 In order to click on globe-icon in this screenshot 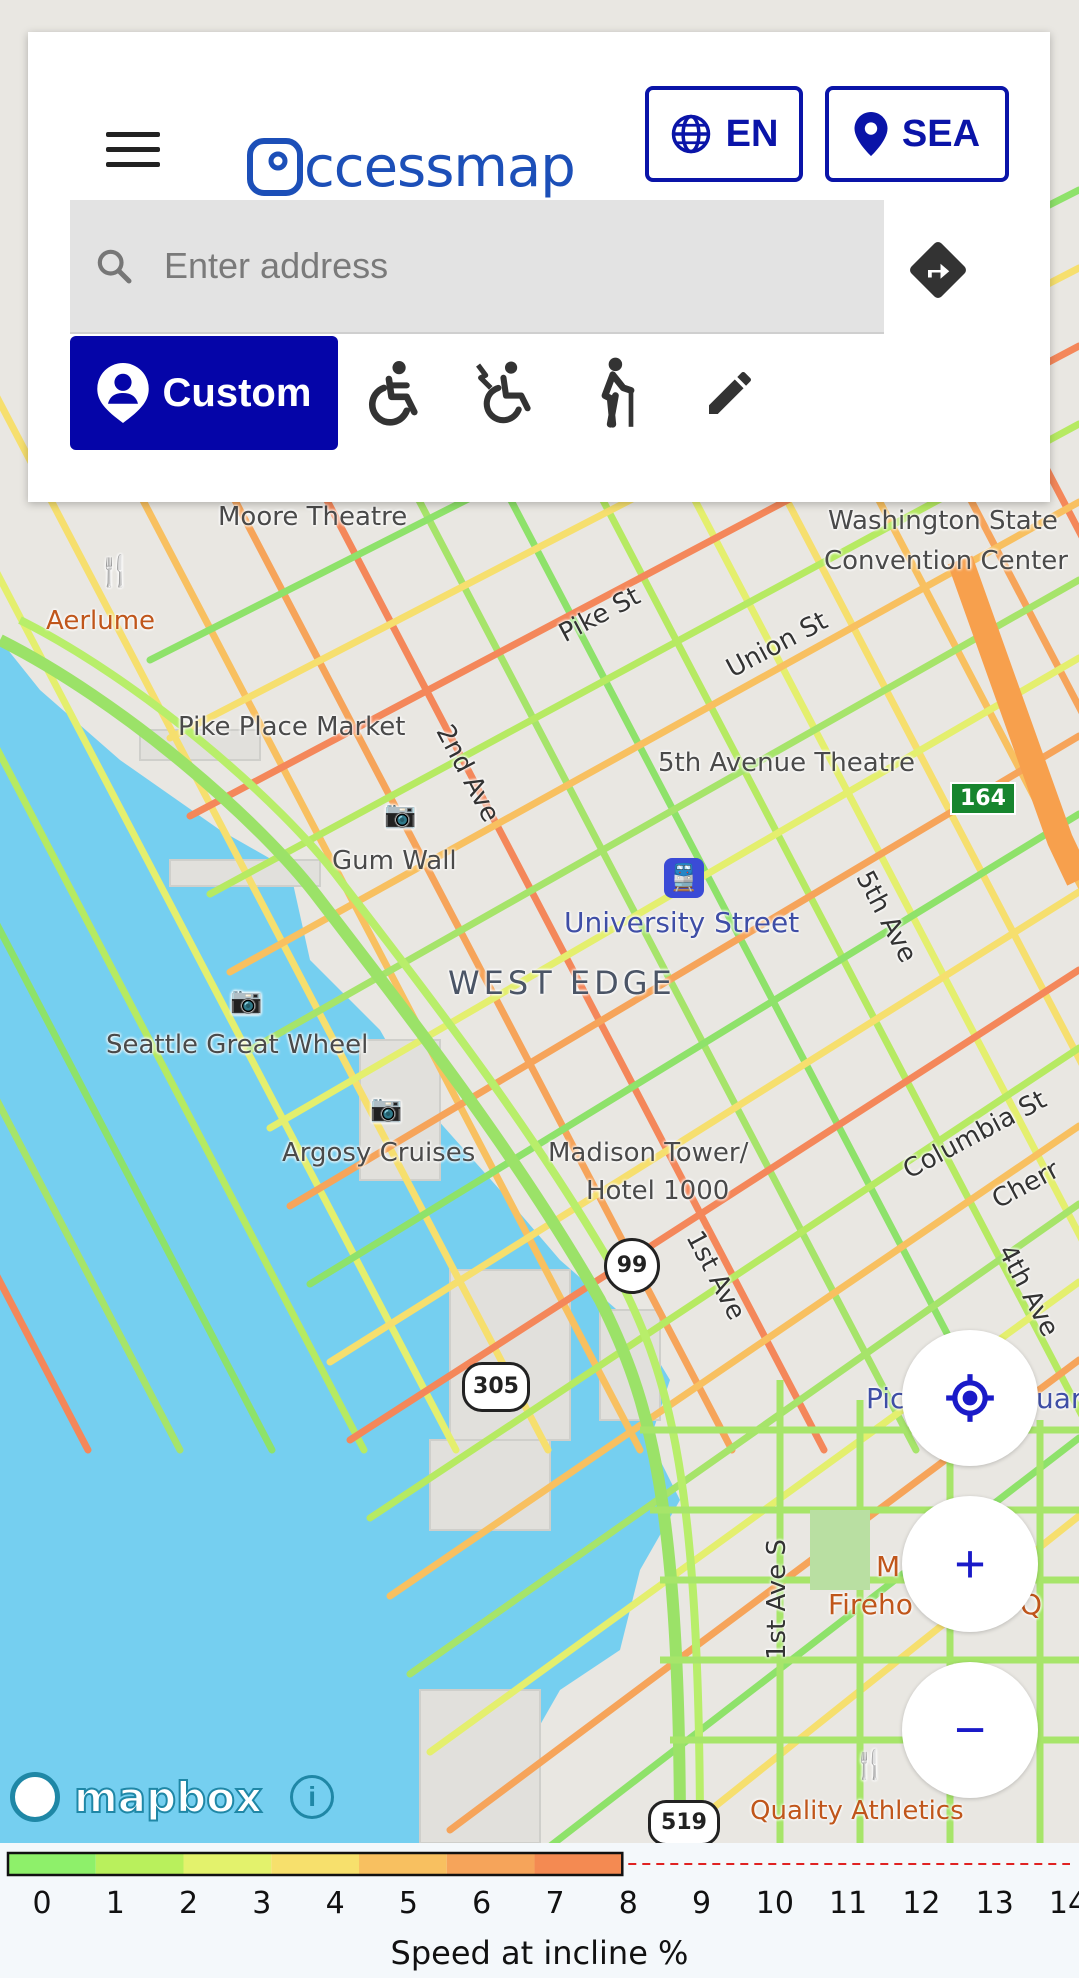, I will do `click(690, 134)`.